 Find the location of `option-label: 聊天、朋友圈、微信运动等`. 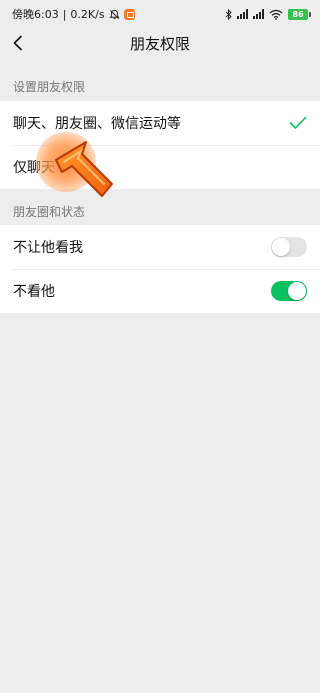

option-label: 聊天、朋友圈、微信运动等 is located at coordinates (97, 124).